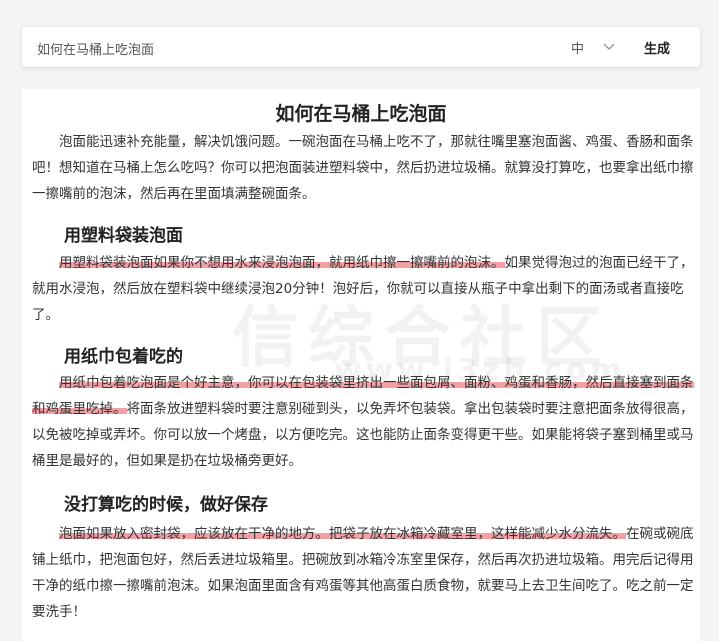 Image resolution: width=719 pixels, height=641 pixels. I want to click on search-bar: 如何在马桶上吃泡面 中 生成, so click(361, 47).